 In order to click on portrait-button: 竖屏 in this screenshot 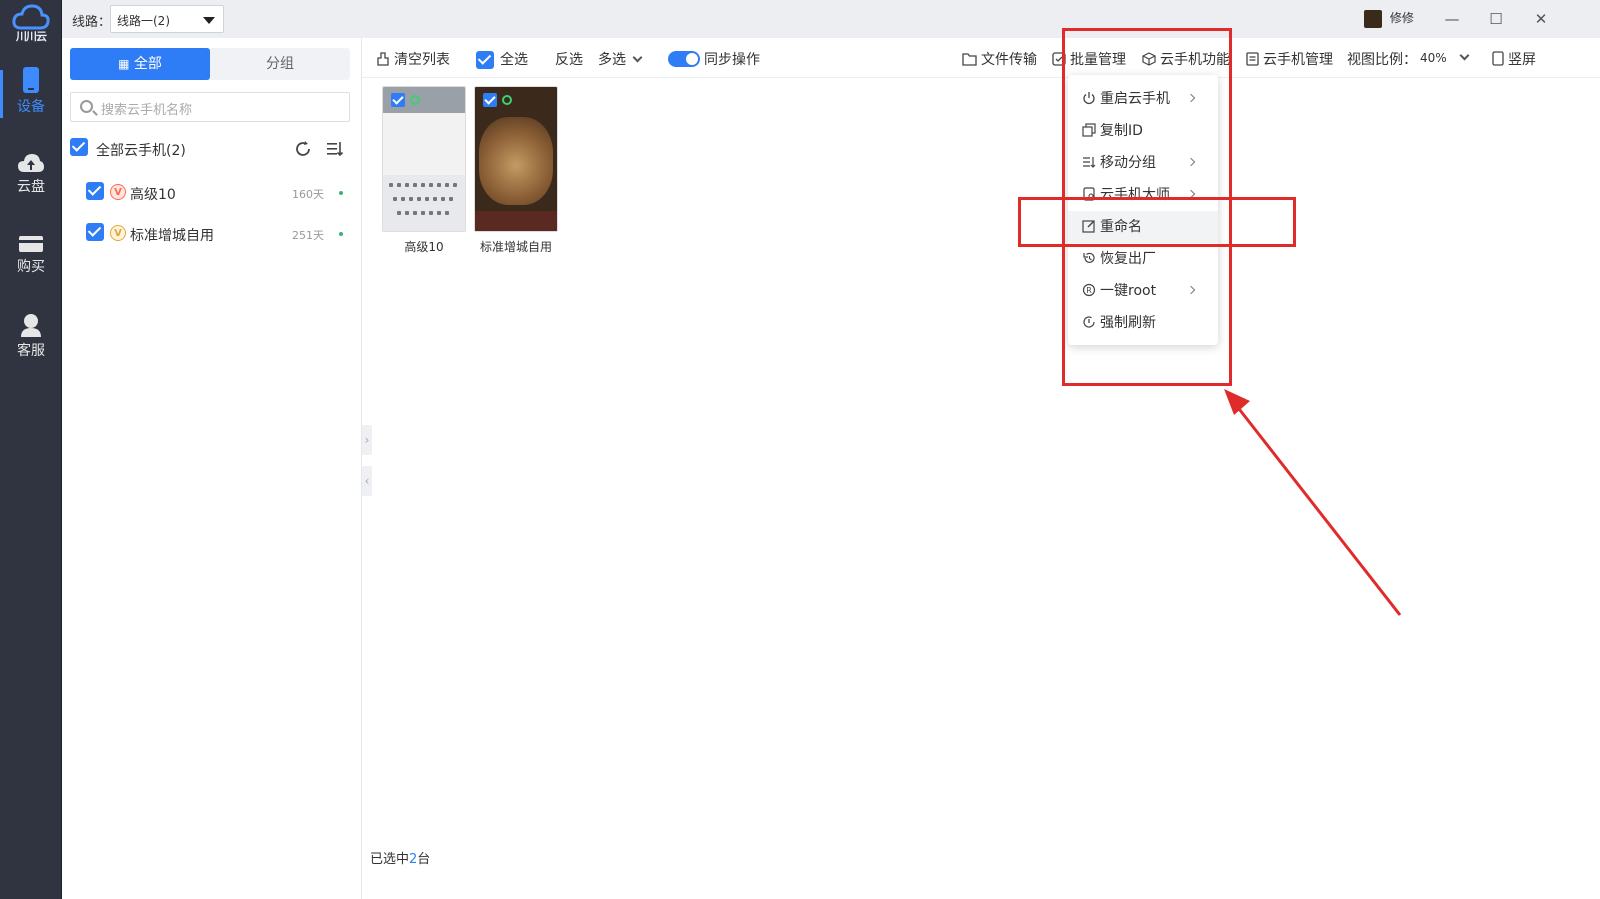, I will do `click(1514, 59)`.